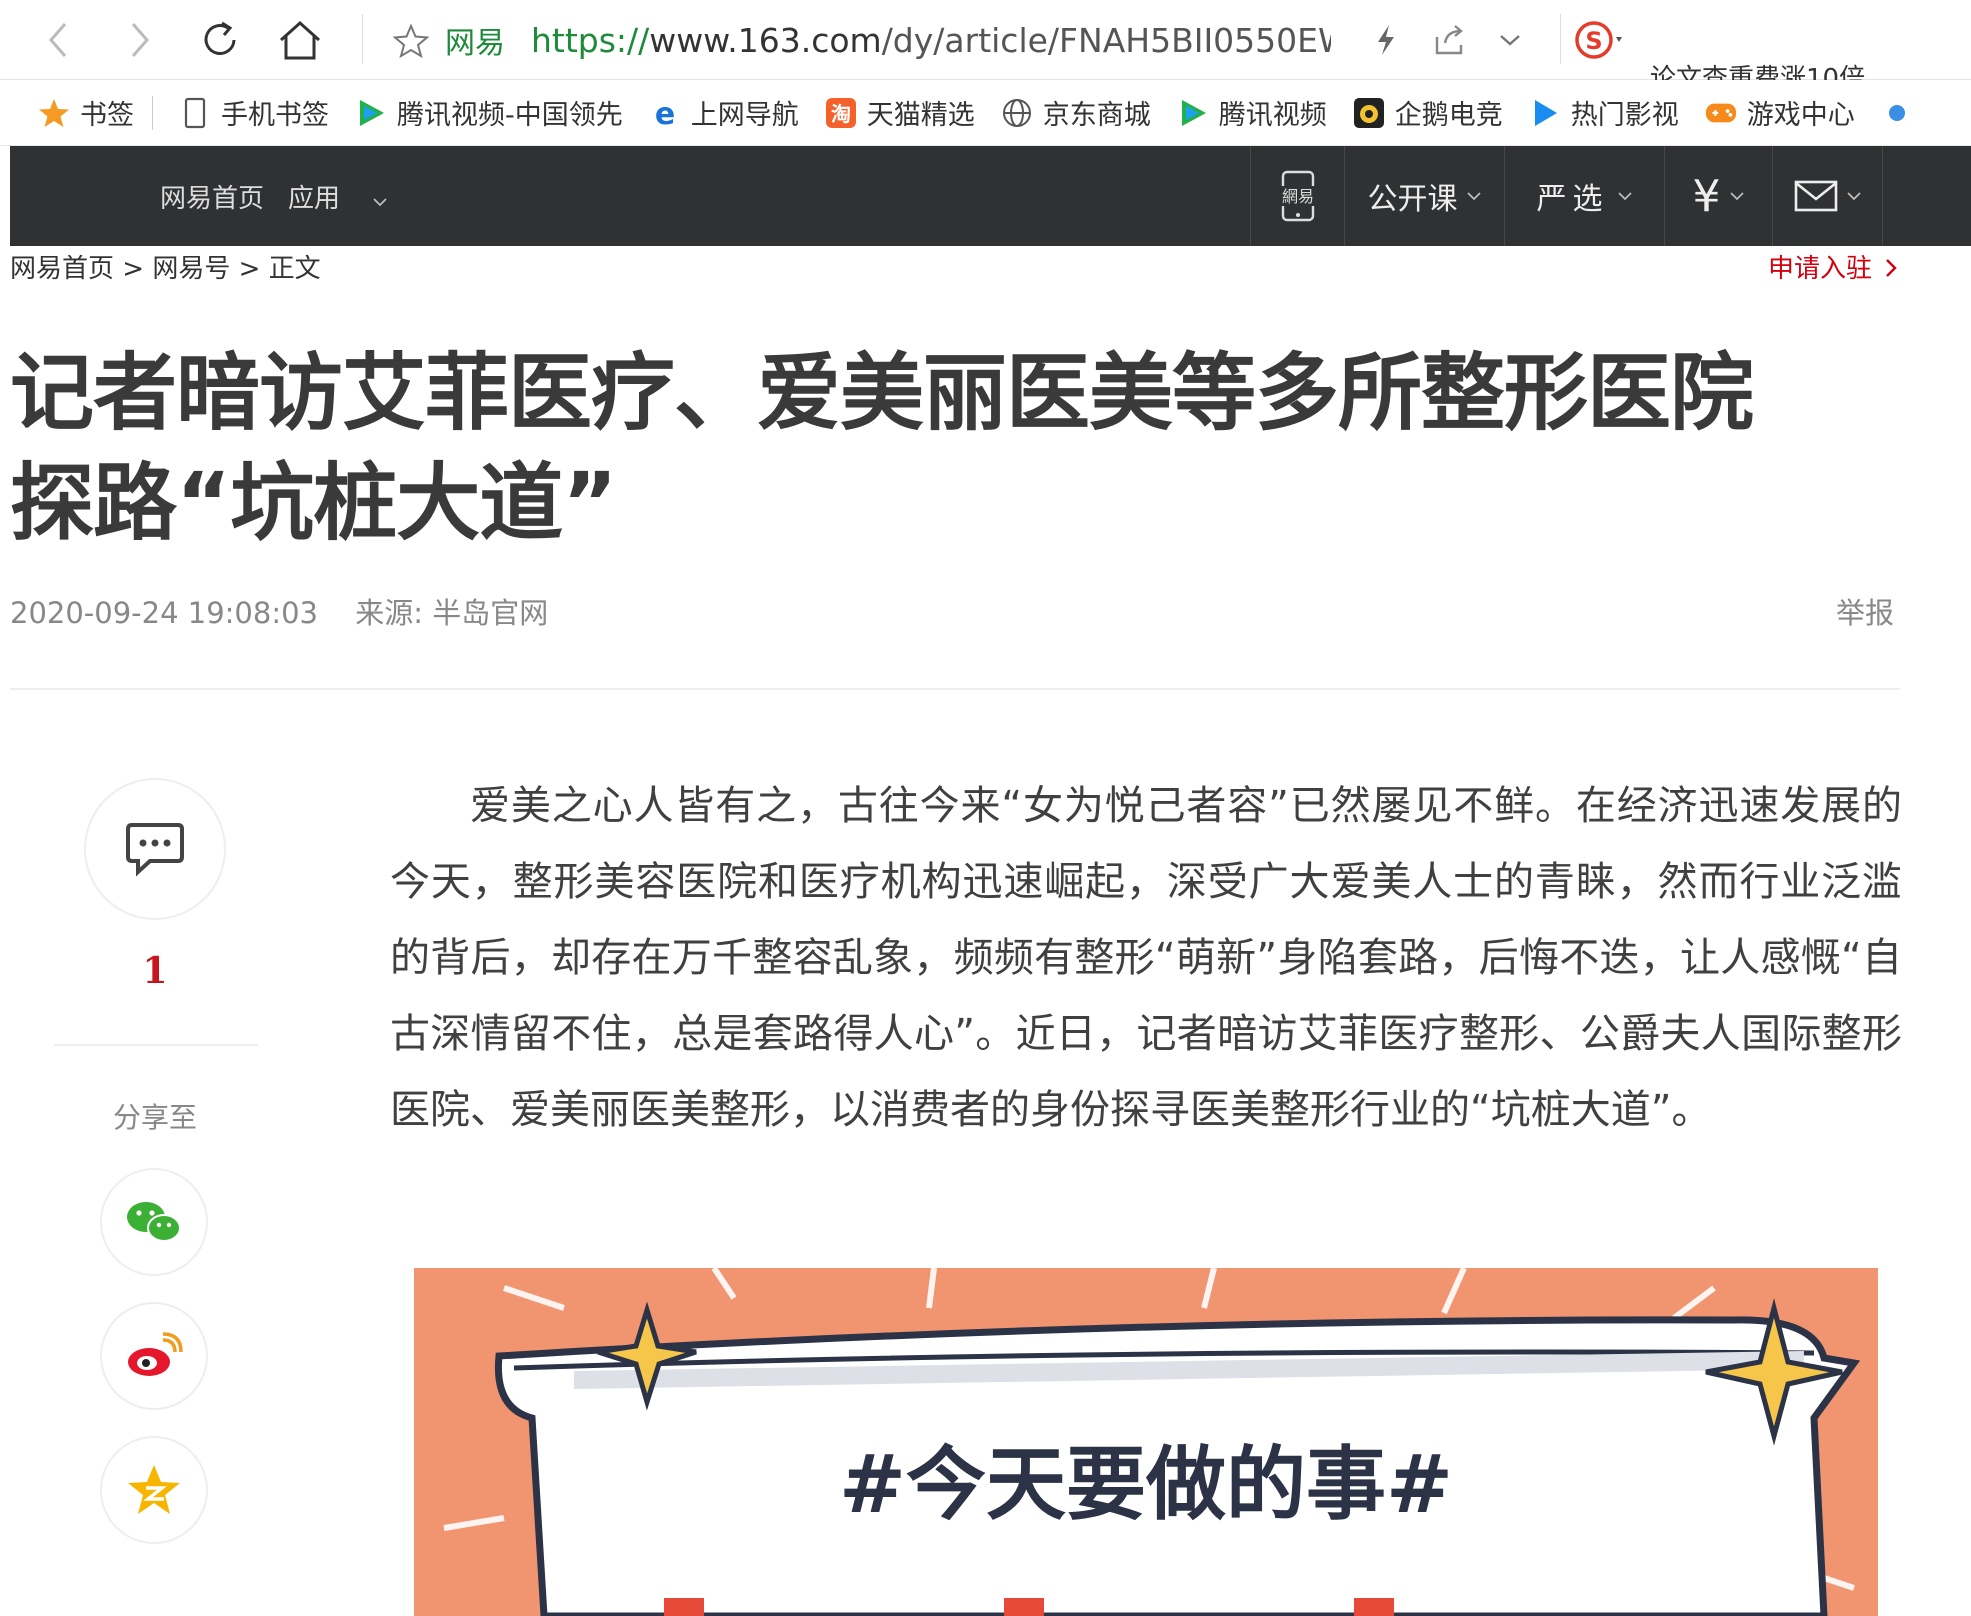  I want to click on article-meta: 2020-09-24 19:08:03 来源: 半岛官网, so click(279, 611).